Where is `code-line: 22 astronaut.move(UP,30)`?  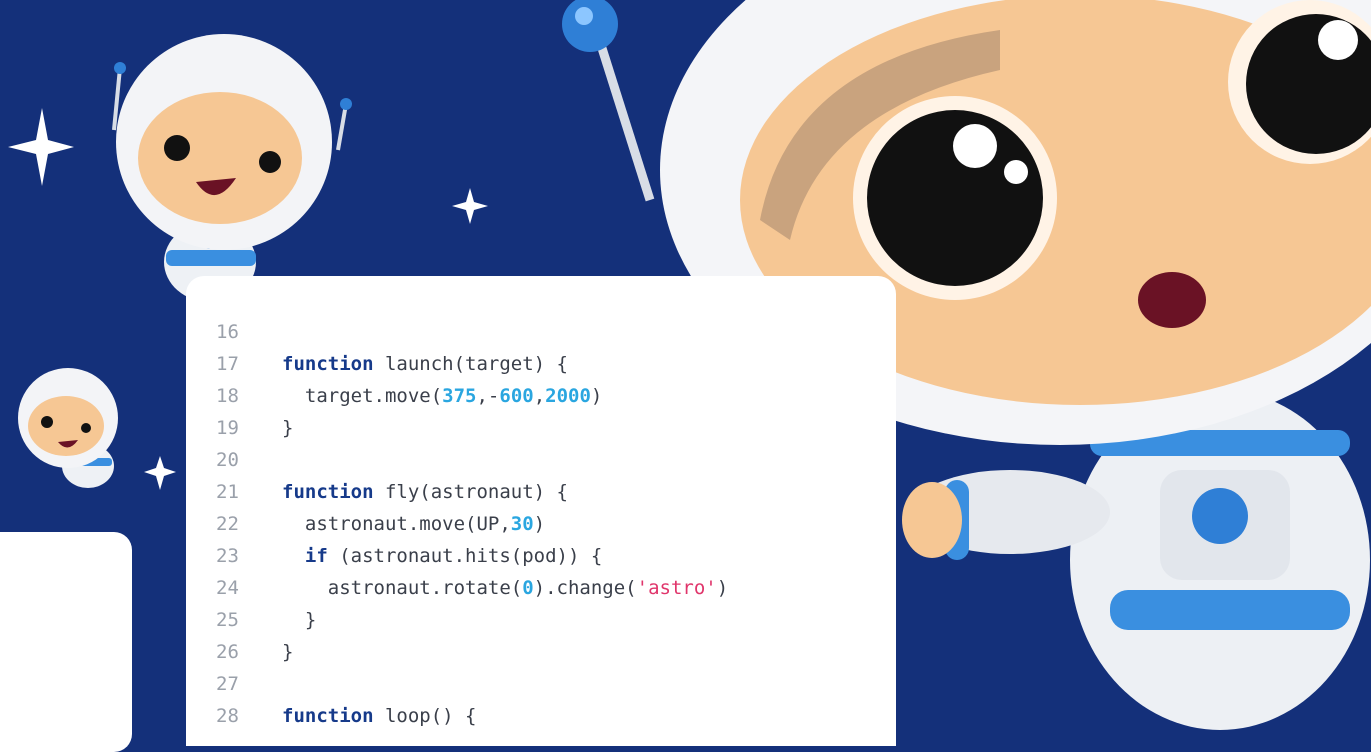
code-line: 22 astronaut.move(UP,30) is located at coordinates (472, 524).